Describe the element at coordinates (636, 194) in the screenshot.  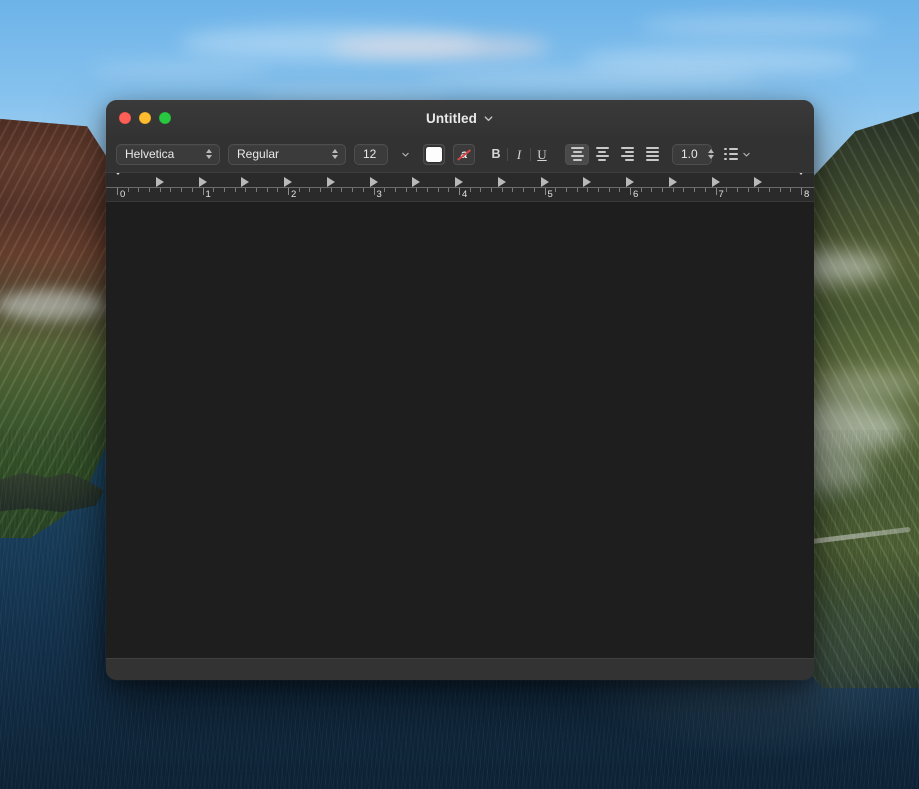
I see `ruler-label: 6` at that location.